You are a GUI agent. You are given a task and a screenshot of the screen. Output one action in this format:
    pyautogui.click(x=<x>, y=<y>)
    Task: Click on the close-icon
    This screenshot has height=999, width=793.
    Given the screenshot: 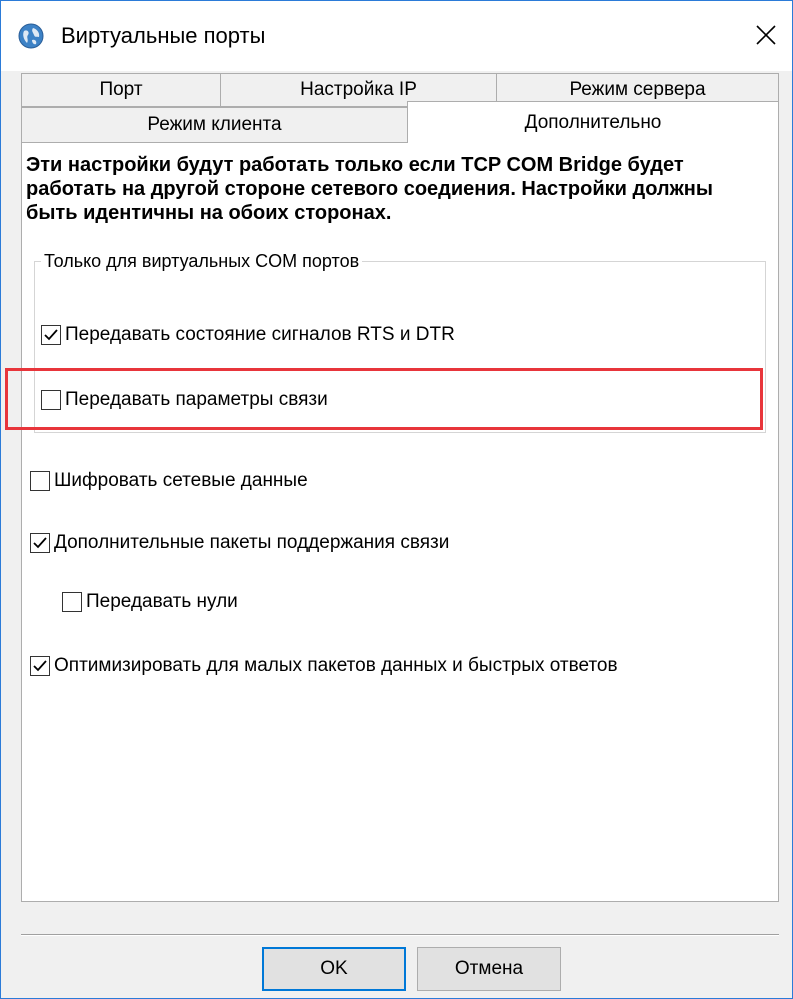 What is the action you would take?
    pyautogui.click(x=766, y=35)
    